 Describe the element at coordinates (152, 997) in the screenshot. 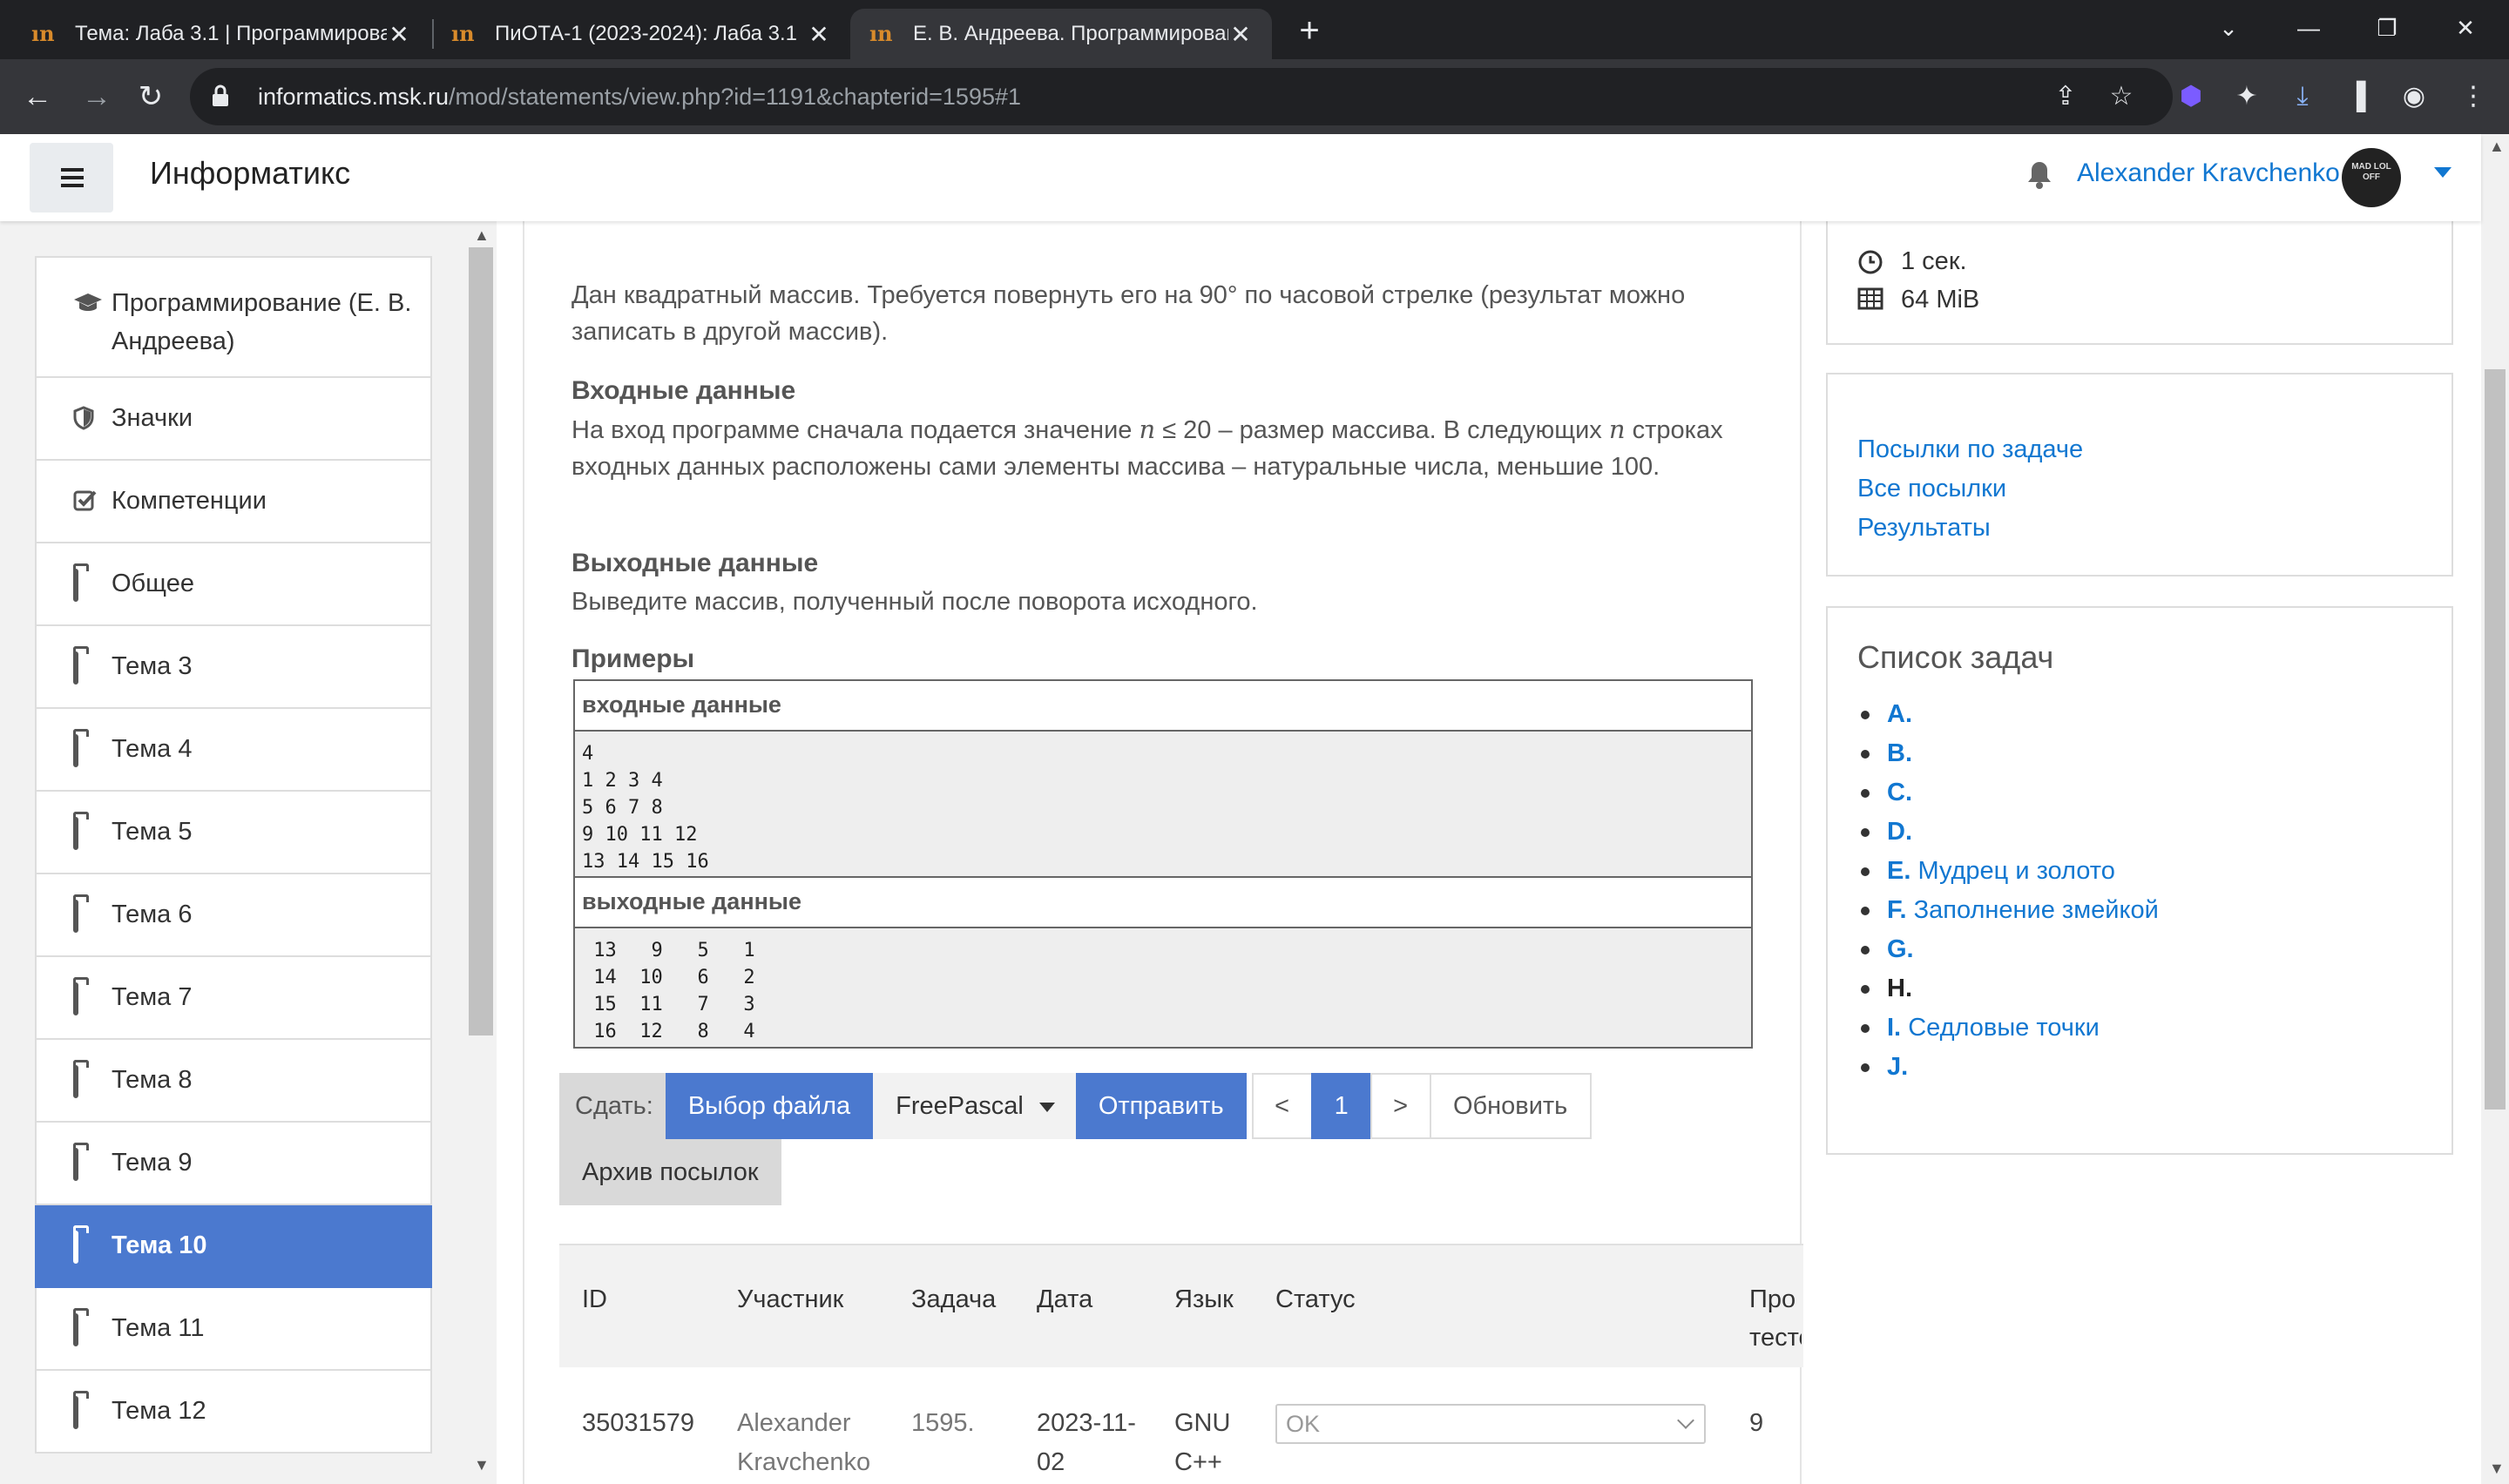

I see `drawer-item-label: Тема 7` at that location.